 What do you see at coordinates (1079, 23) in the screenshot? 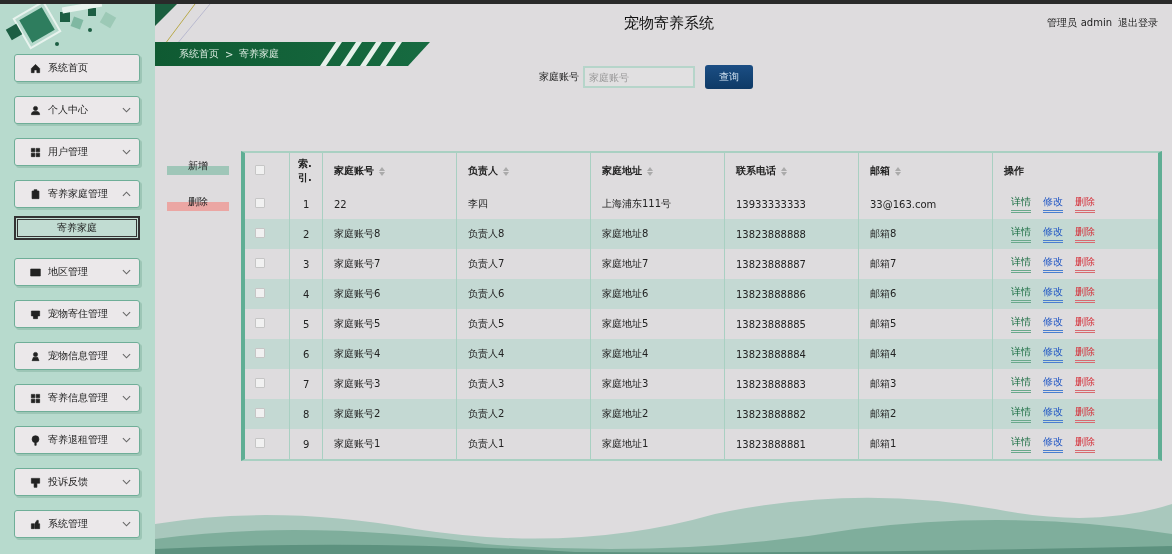
I see `user-label: 管理员 admin` at bounding box center [1079, 23].